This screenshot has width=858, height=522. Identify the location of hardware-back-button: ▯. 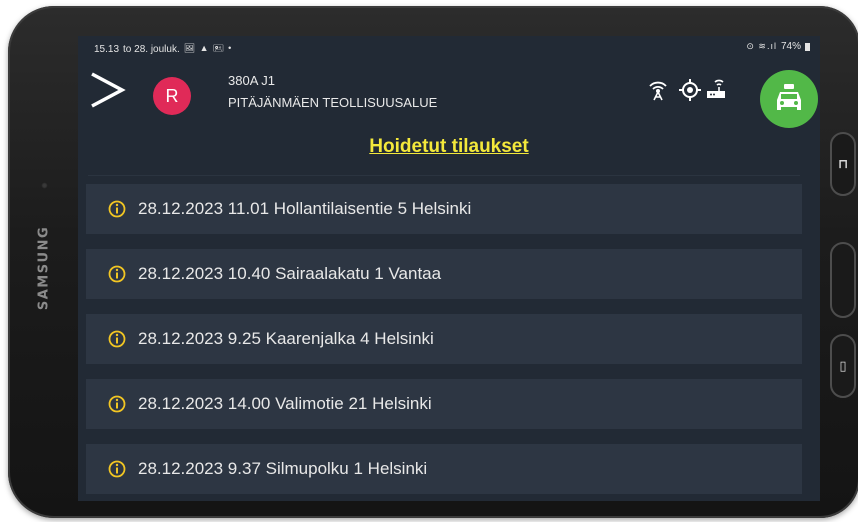
(843, 366).